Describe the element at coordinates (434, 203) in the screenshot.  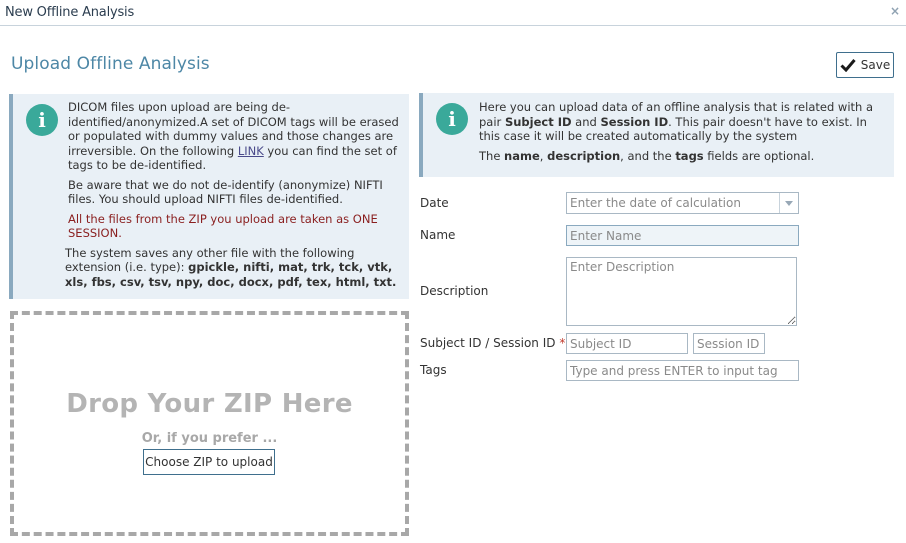
I see `date-label: Date` at that location.